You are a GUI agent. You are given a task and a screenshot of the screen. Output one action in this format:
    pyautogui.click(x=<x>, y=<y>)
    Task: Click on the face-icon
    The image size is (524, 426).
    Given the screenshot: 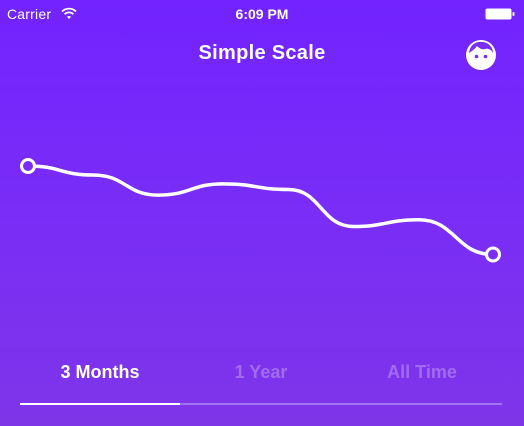 What is the action you would take?
    pyautogui.click(x=481, y=55)
    